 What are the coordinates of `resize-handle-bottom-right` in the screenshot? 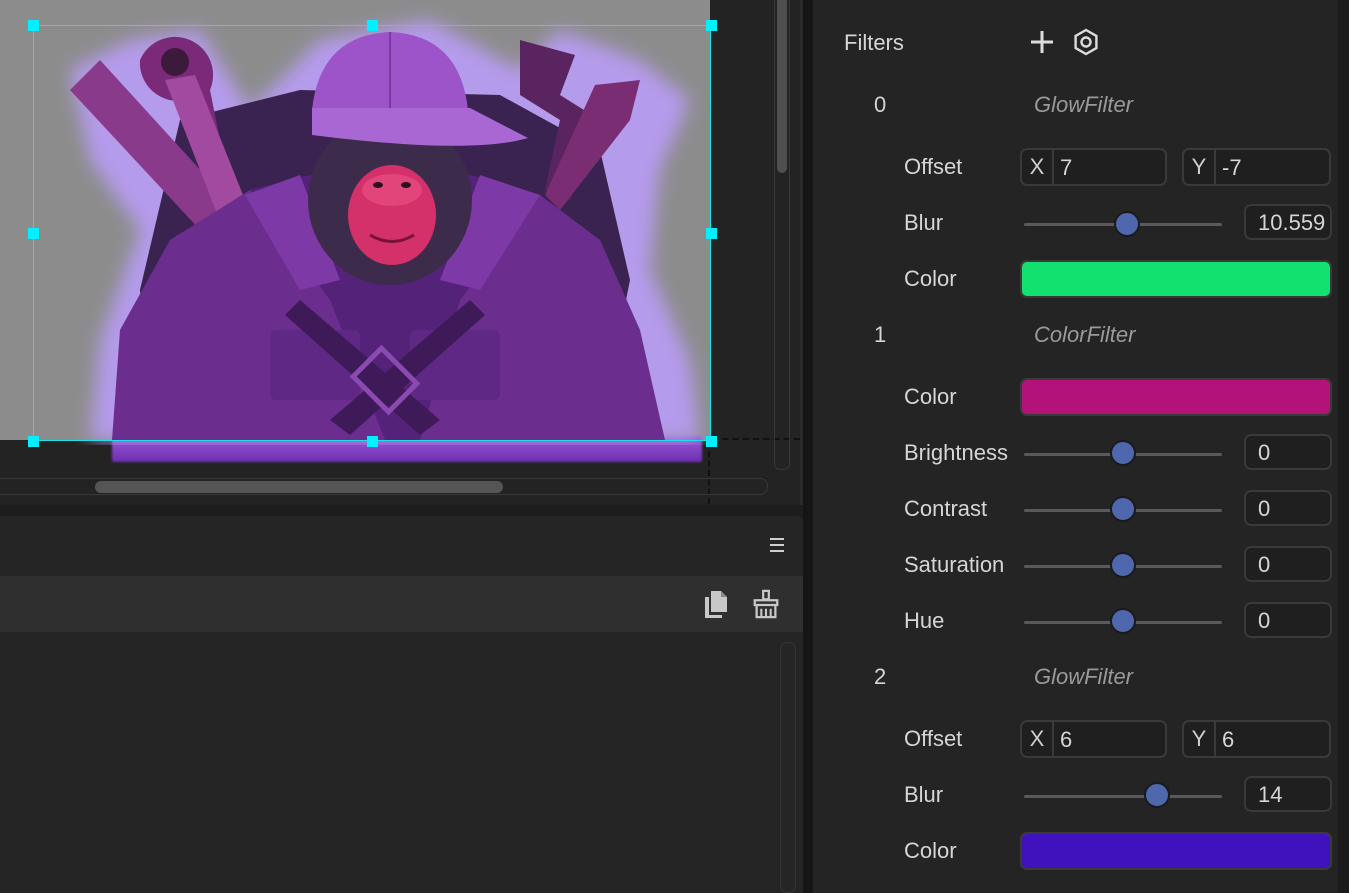 It's located at (711, 441).